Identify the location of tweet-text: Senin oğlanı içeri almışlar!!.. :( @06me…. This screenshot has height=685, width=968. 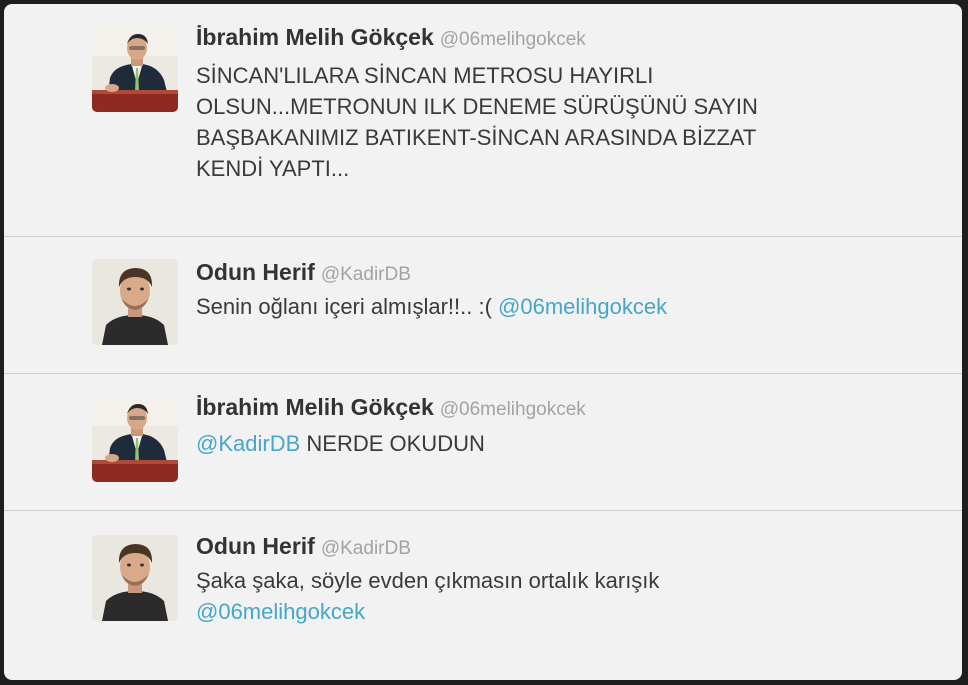
(546, 306).